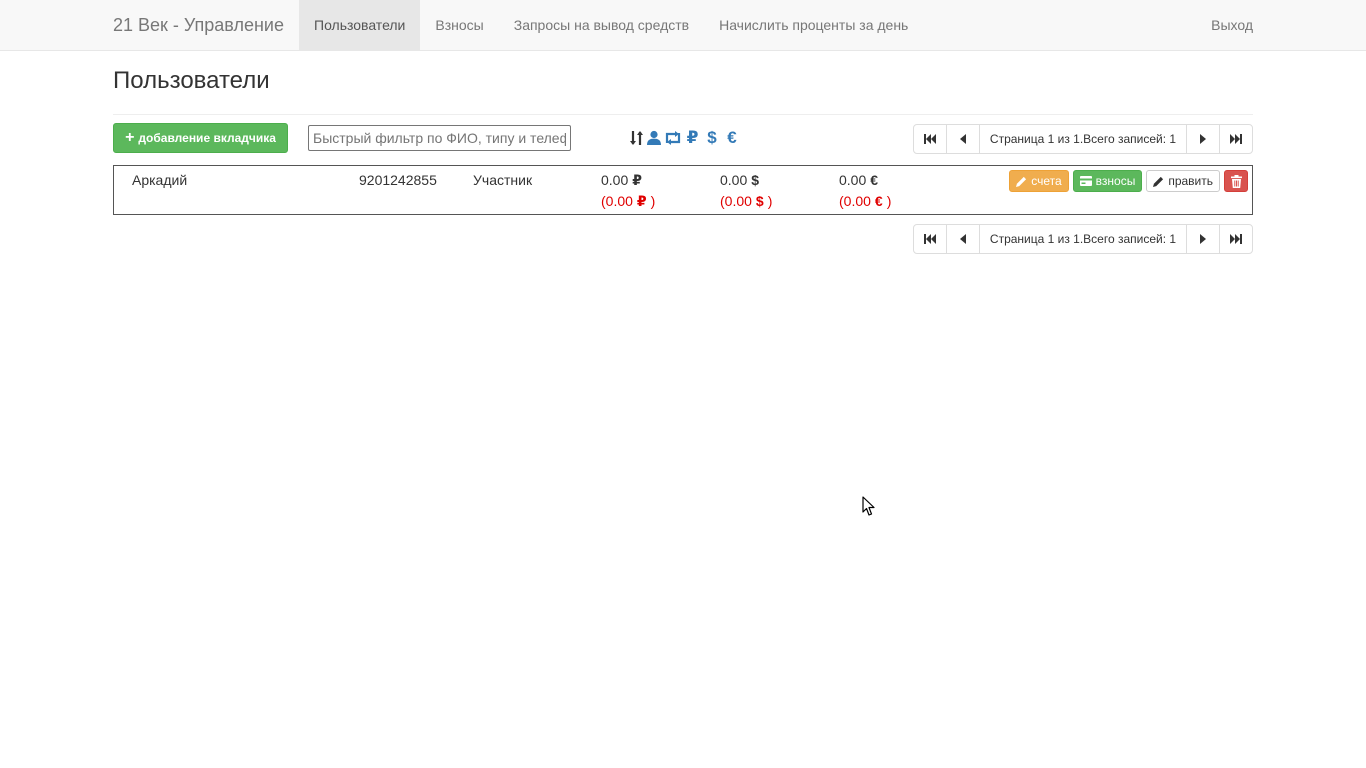  I want to click on balance-usd-amount: 0.00, so click(734, 180).